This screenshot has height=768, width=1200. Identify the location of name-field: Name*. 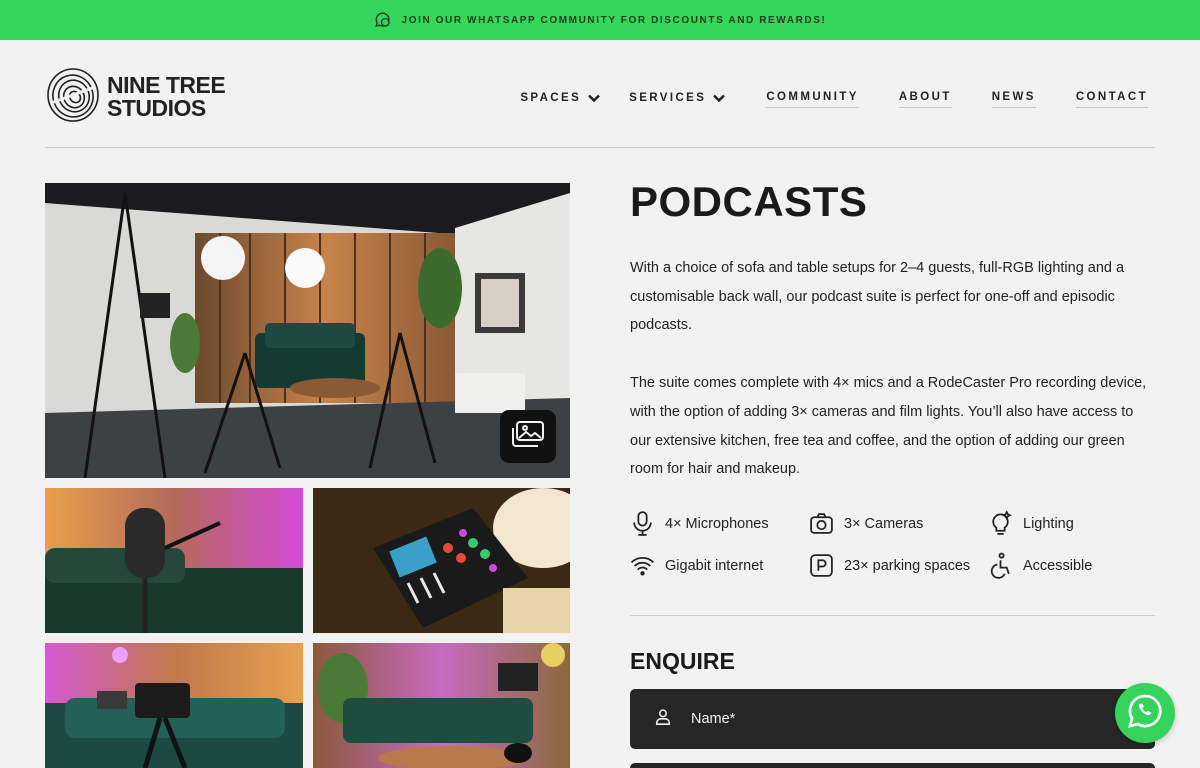
(892, 719).